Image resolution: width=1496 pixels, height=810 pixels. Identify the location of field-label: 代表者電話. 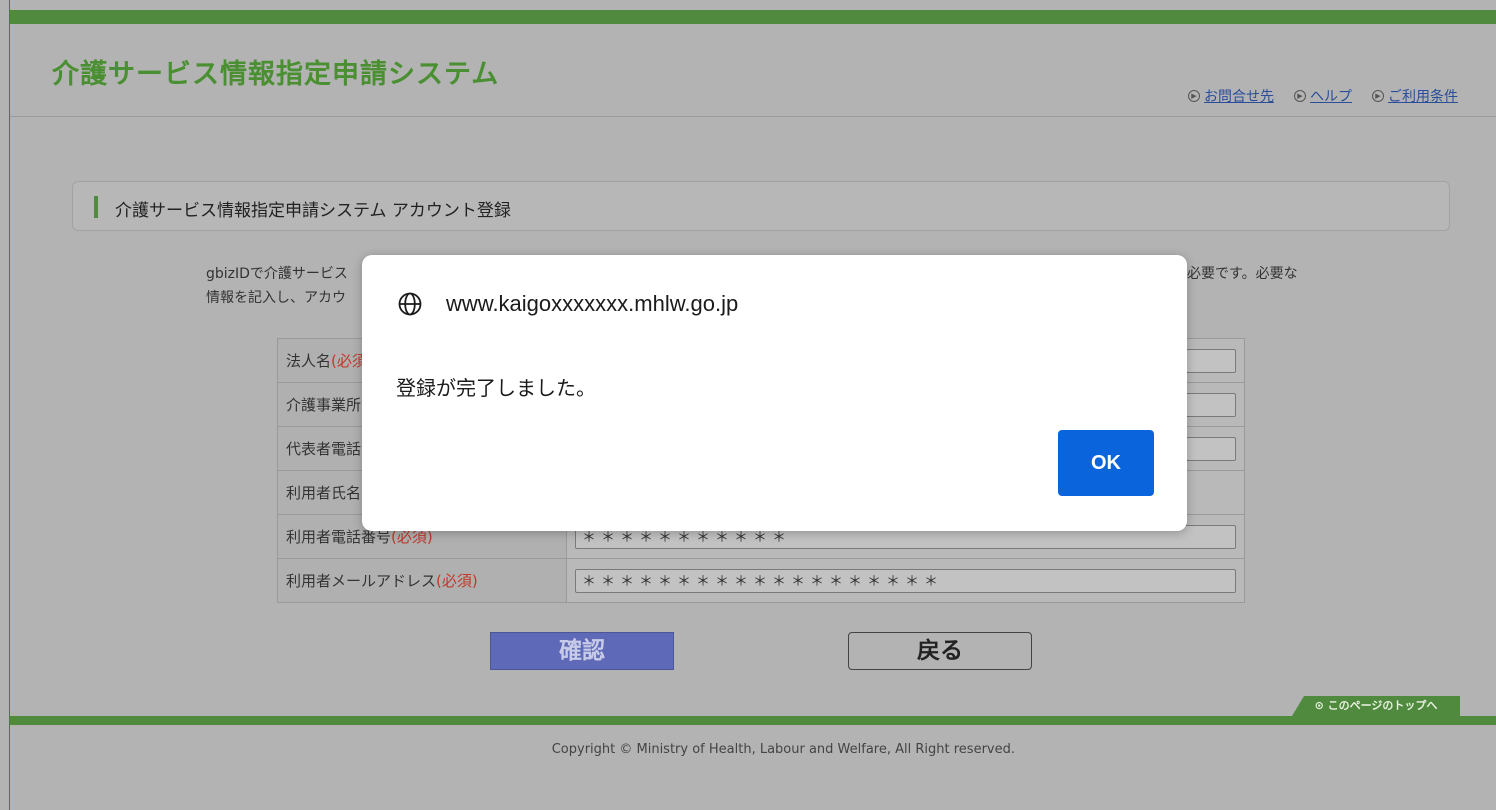
(324, 449).